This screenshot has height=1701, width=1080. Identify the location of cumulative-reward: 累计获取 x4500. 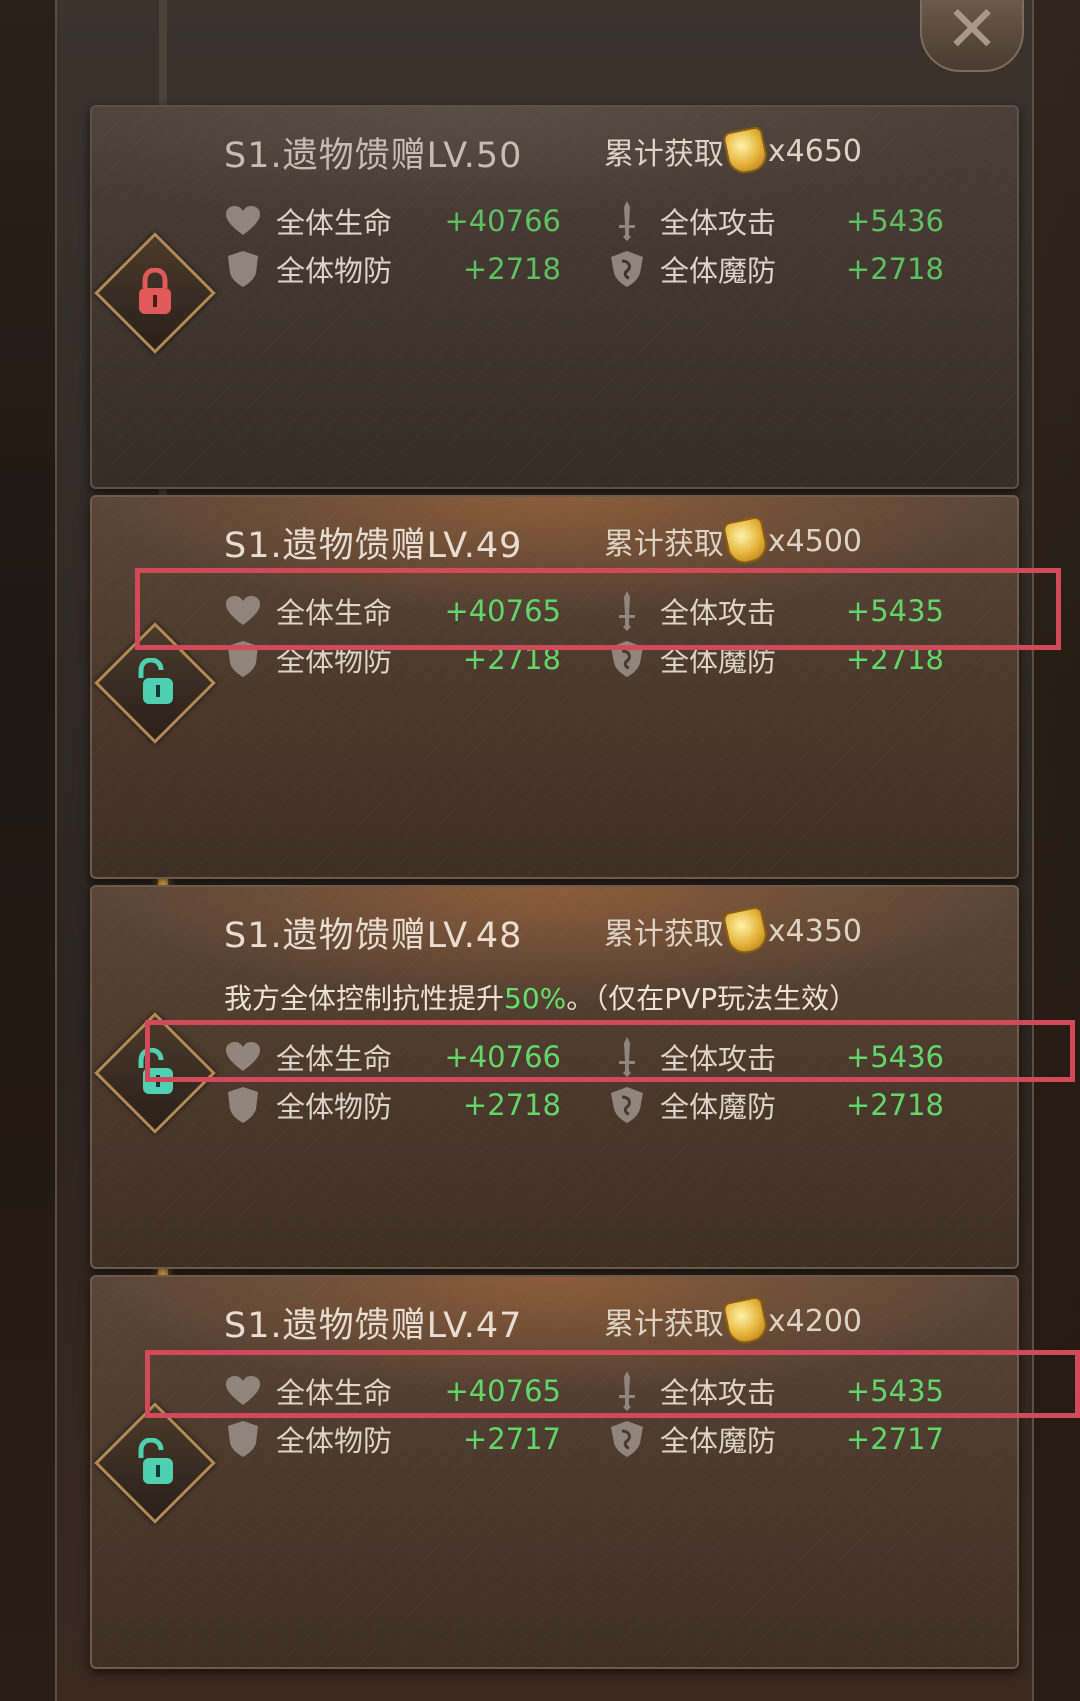
(733, 541).